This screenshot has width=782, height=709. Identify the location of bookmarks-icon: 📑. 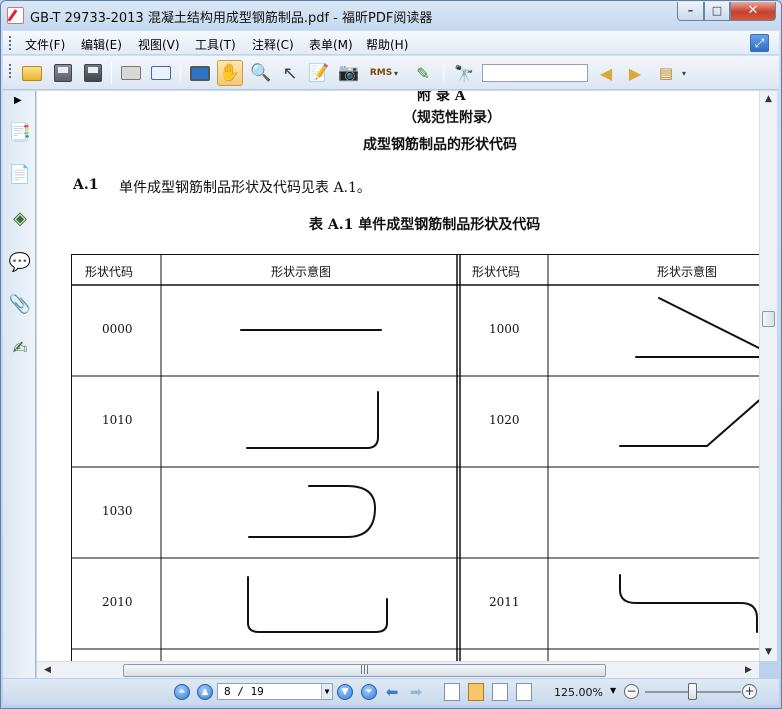
(20, 132).